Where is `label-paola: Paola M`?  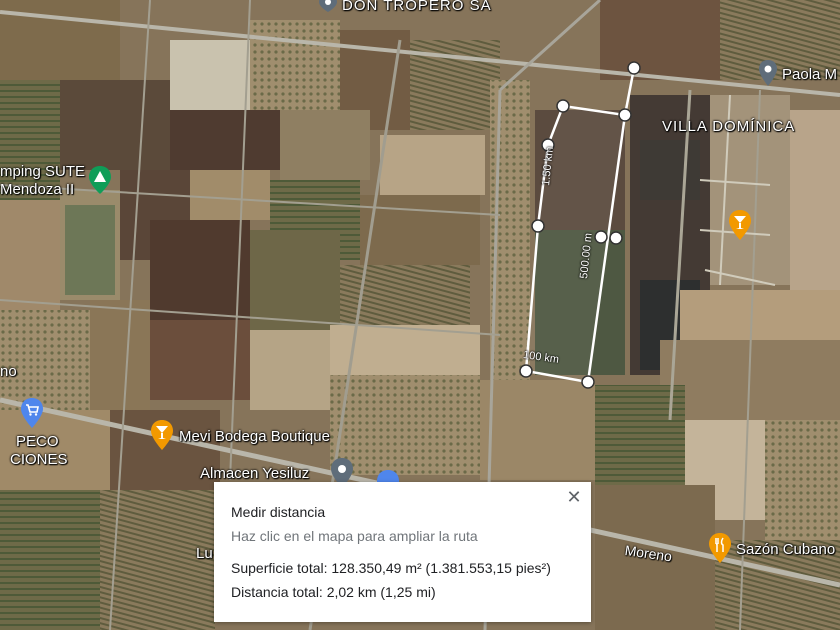 label-paola: Paola M is located at coordinates (809, 74).